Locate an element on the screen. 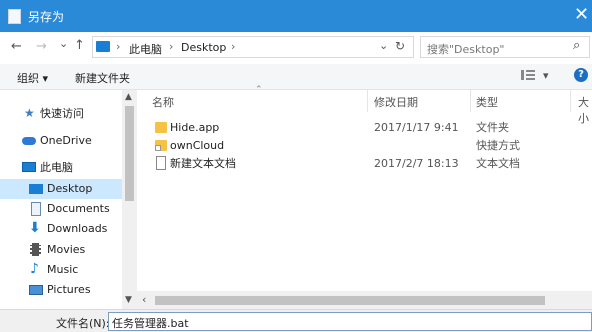 Image resolution: width=592 pixels, height=332 pixels. back-button: ← is located at coordinates (16, 46).